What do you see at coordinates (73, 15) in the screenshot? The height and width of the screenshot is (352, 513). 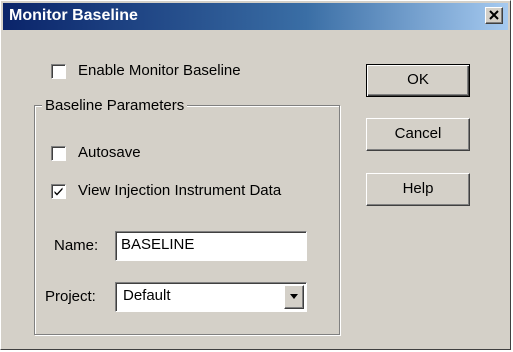 I see `window-title: Monitor Baseline` at bounding box center [73, 15].